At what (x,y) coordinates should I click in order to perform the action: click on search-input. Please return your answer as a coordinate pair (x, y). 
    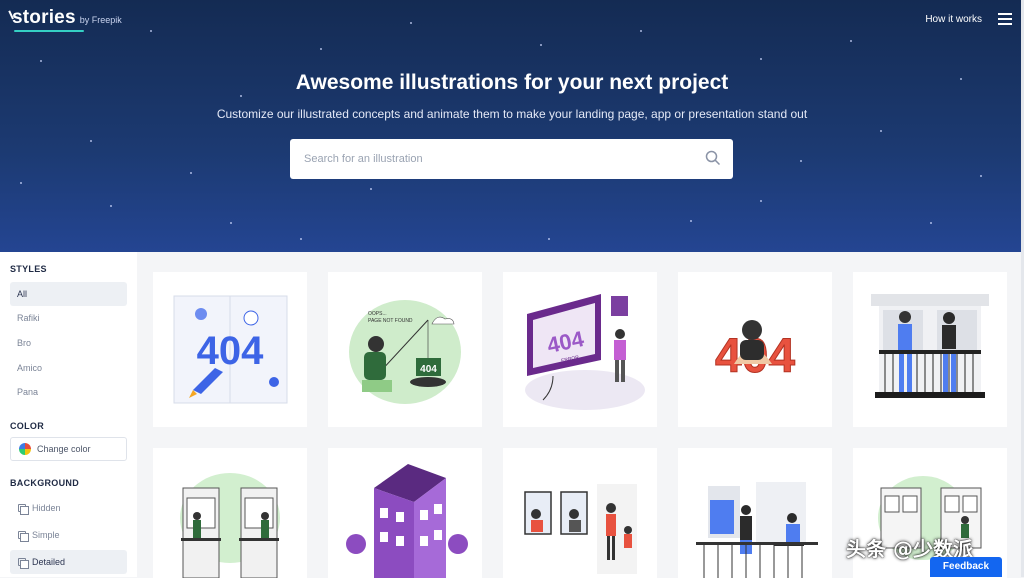
    Looking at the image, I should click on (490, 159).